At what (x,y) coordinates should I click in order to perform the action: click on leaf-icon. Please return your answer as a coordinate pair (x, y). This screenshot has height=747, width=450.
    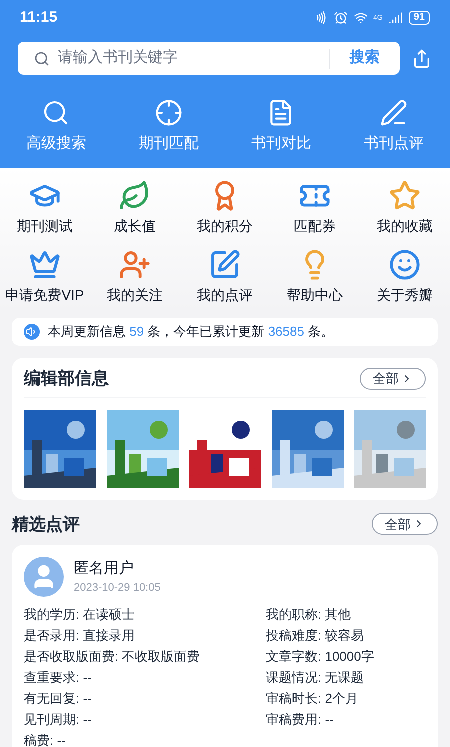
    Looking at the image, I should click on (135, 196).